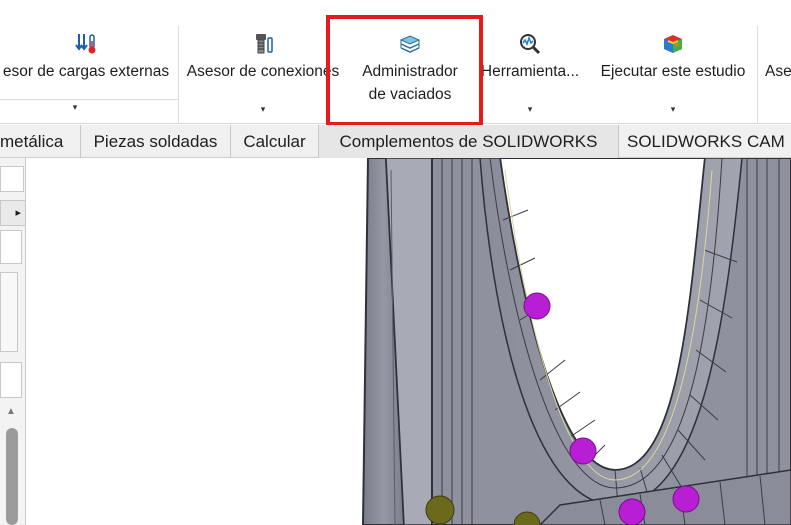  I want to click on connections-advisor-button: Asesor de conexiones ▾, so click(263, 75).